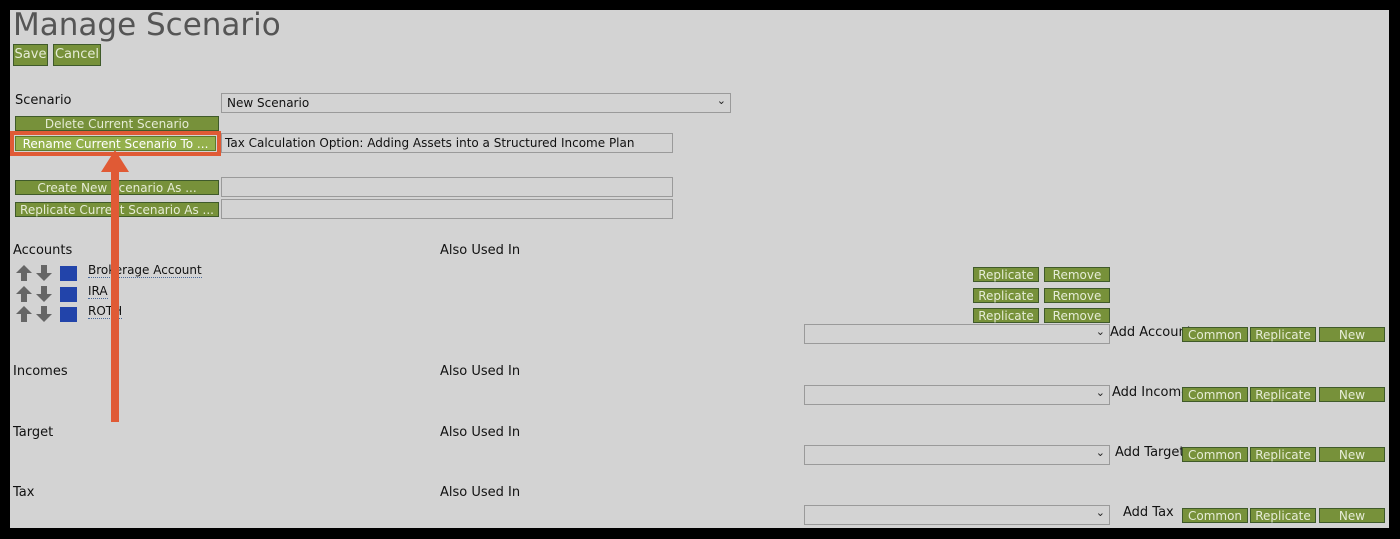  Describe the element at coordinates (1283, 454) in the screenshot. I see `add-target-replicate-button: Replicate` at that location.